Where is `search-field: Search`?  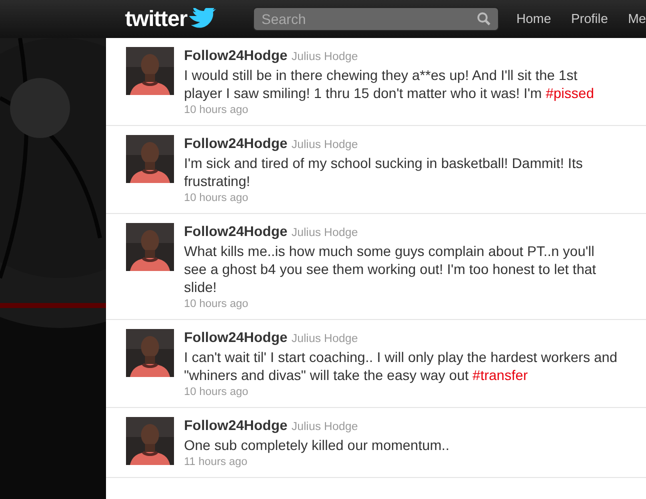 search-field: Search is located at coordinates (376, 19).